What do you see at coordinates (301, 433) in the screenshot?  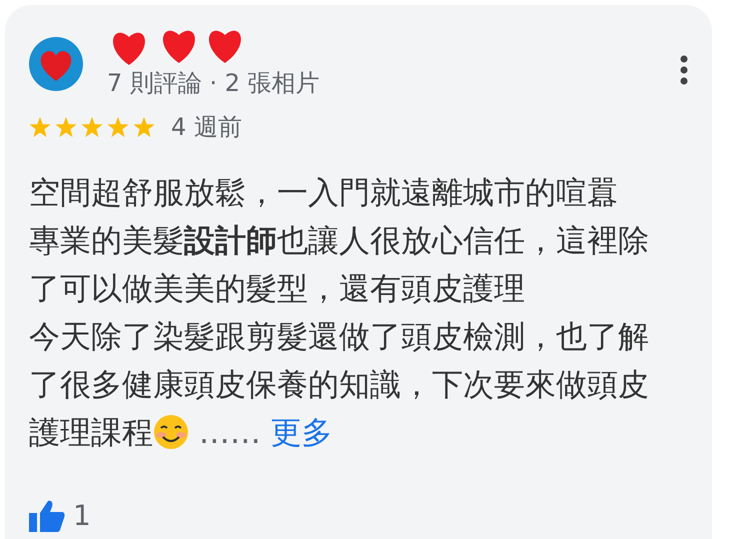 I see `more-link: 更多` at bounding box center [301, 433].